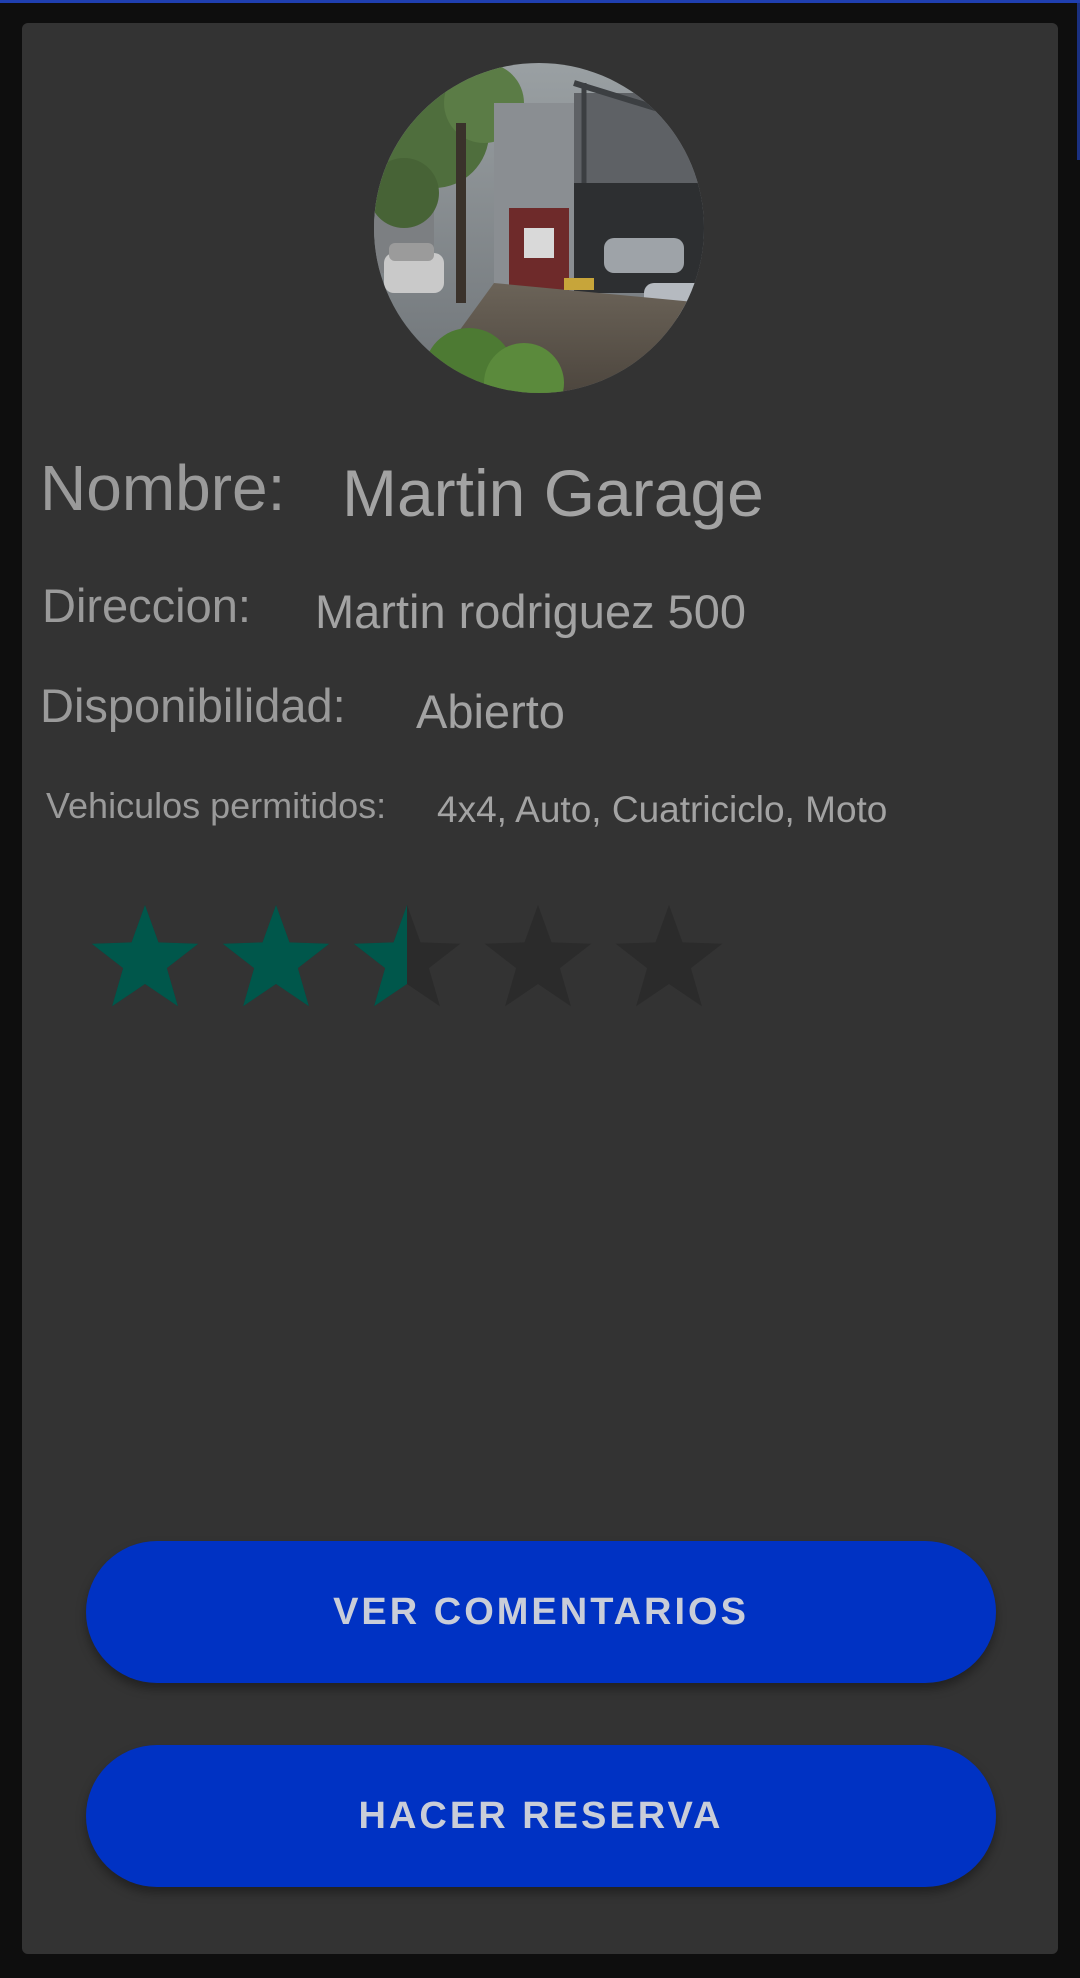 The width and height of the screenshot is (1080, 1978). I want to click on rating-bar, so click(404, 953).